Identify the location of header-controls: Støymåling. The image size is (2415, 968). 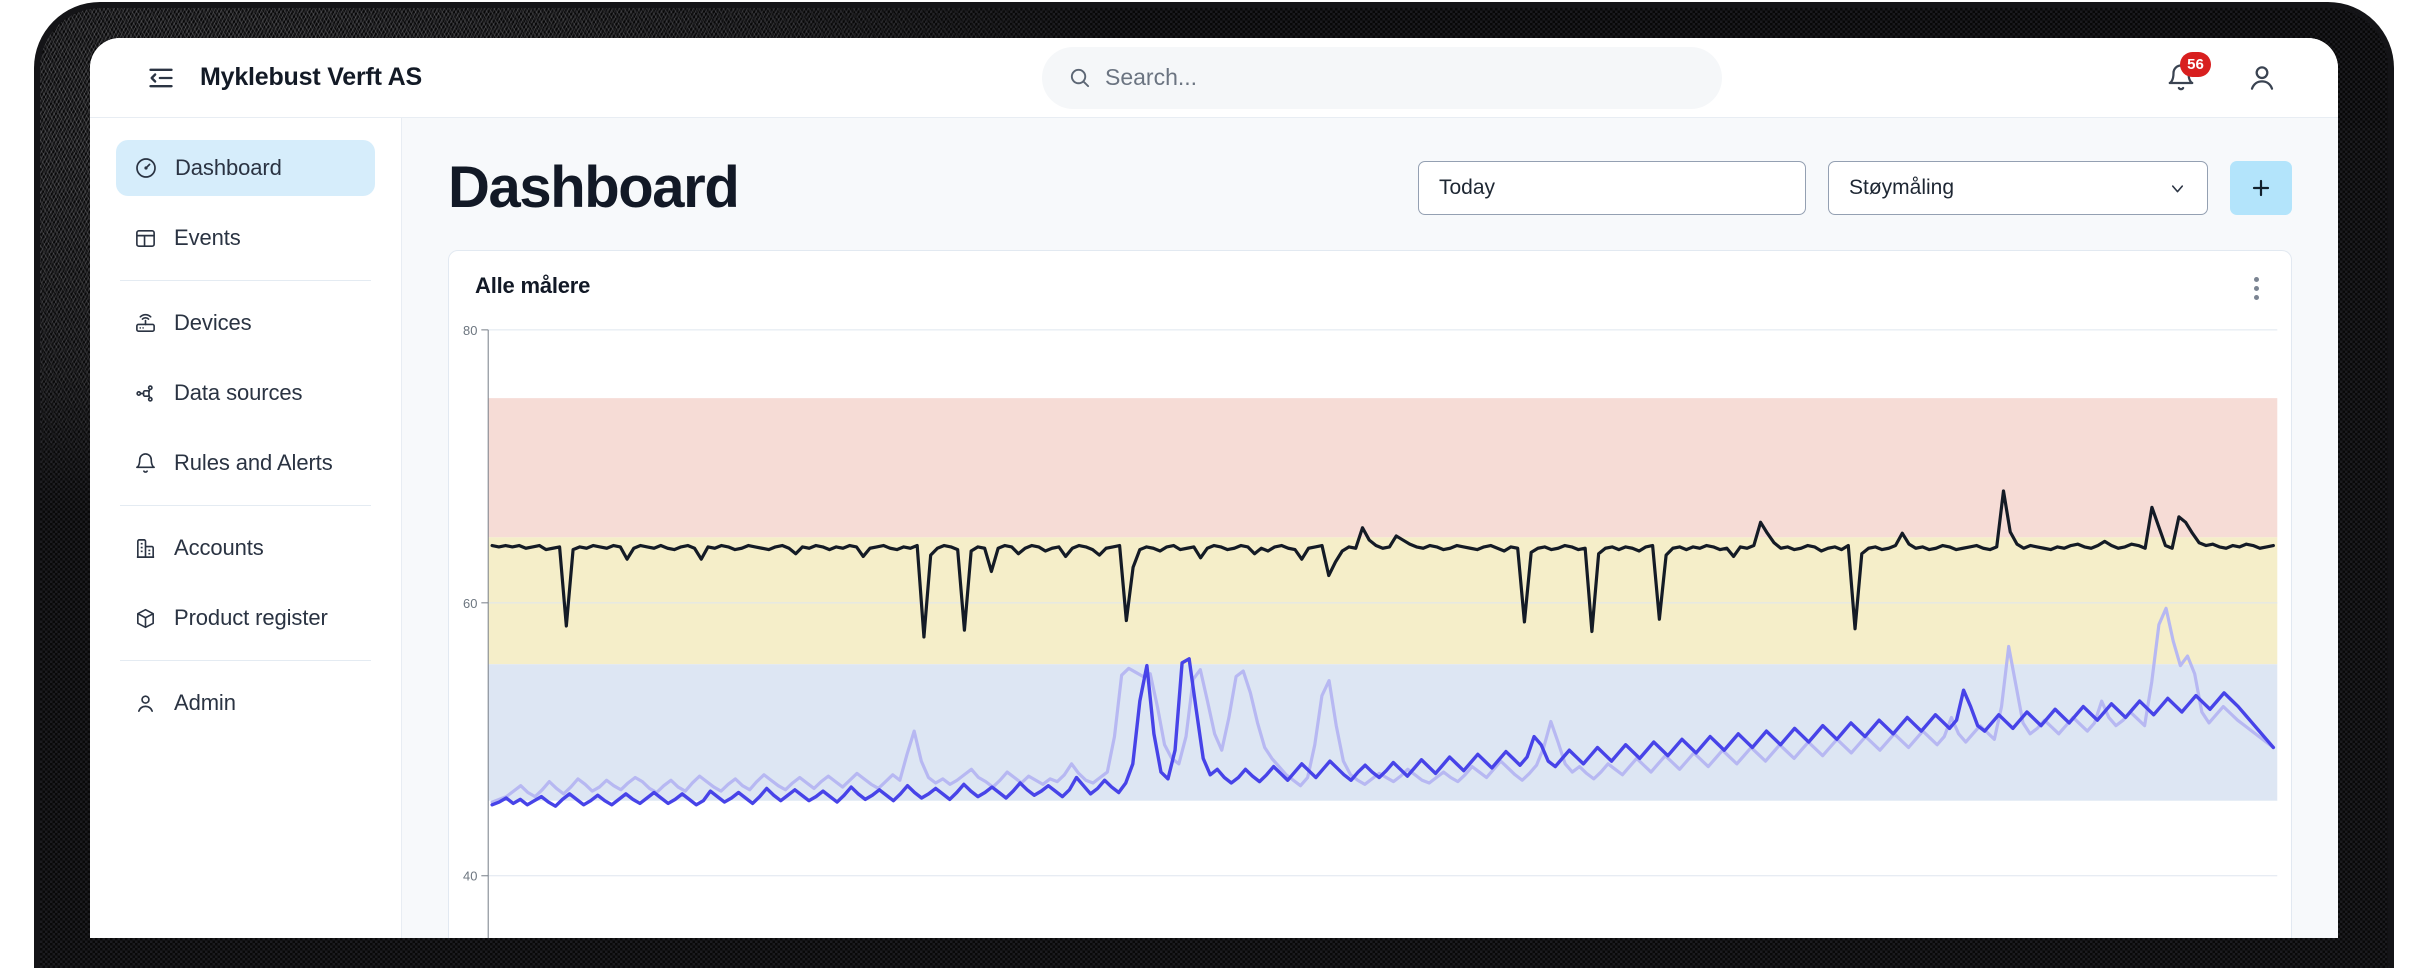
(1855, 188).